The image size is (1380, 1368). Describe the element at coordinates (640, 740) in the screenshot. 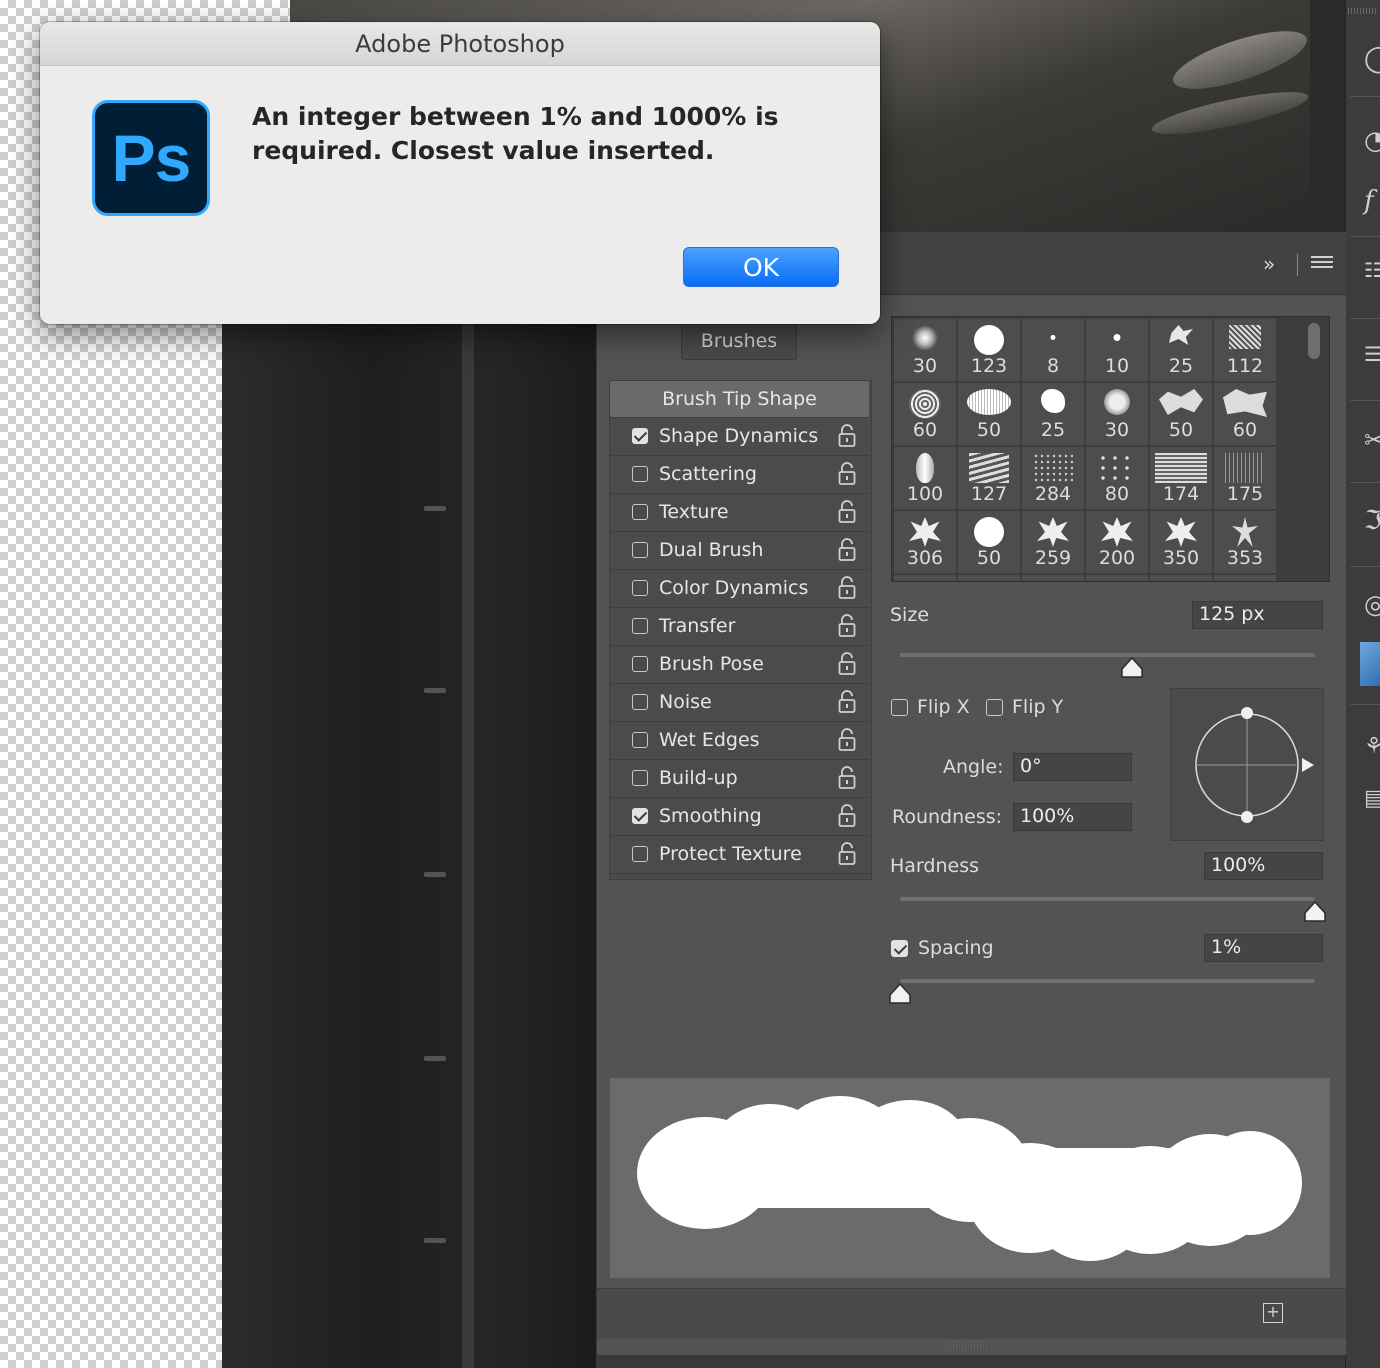

I see `wet-edges-checkbox` at that location.